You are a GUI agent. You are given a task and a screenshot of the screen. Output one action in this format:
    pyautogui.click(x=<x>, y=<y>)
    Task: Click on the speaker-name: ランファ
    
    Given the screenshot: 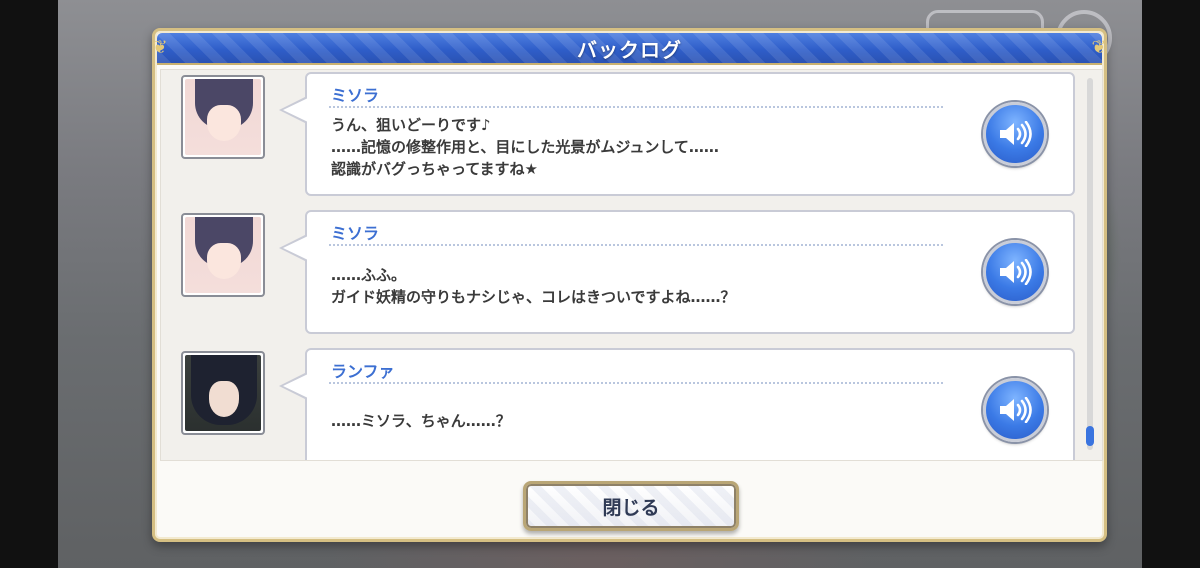 What is the action you would take?
    pyautogui.click(x=363, y=371)
    